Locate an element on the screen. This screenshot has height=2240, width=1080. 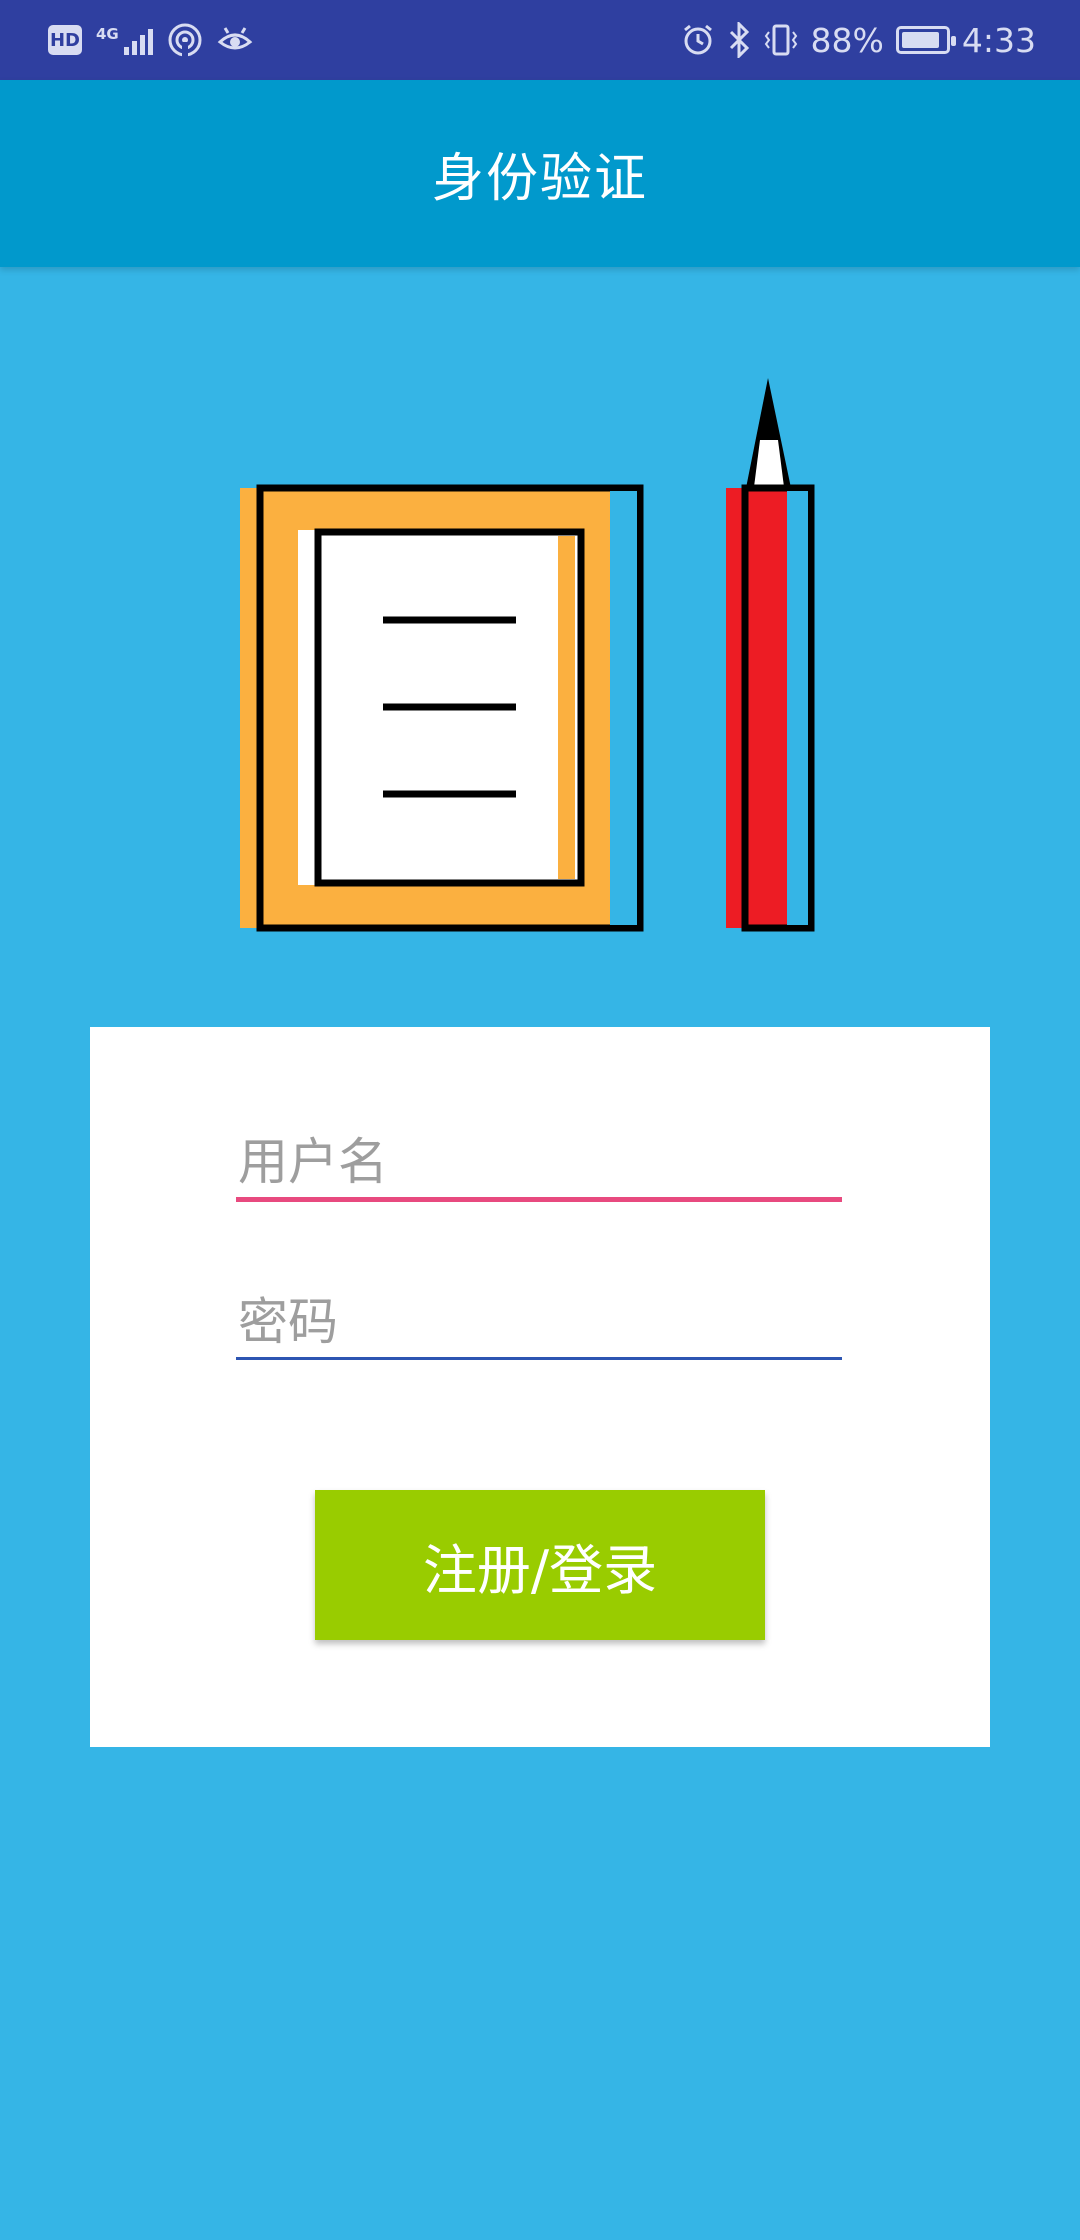
vibrate-icon is located at coordinates (780, 40).